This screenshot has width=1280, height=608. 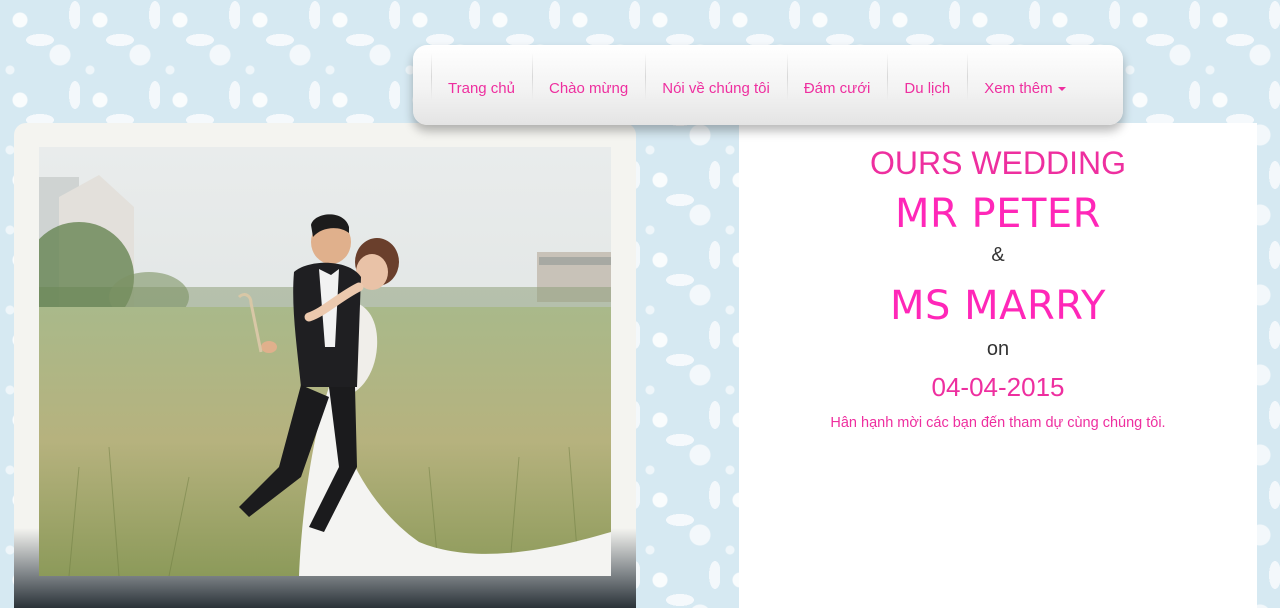 I want to click on nav-item-label: Chào mừng, so click(x=588, y=88).